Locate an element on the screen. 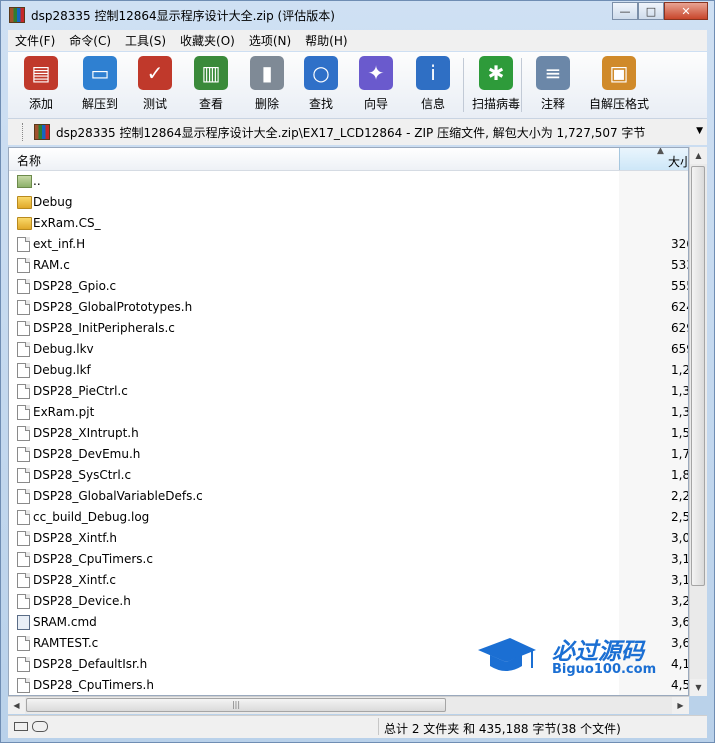  drive-icon is located at coordinates (21, 726).